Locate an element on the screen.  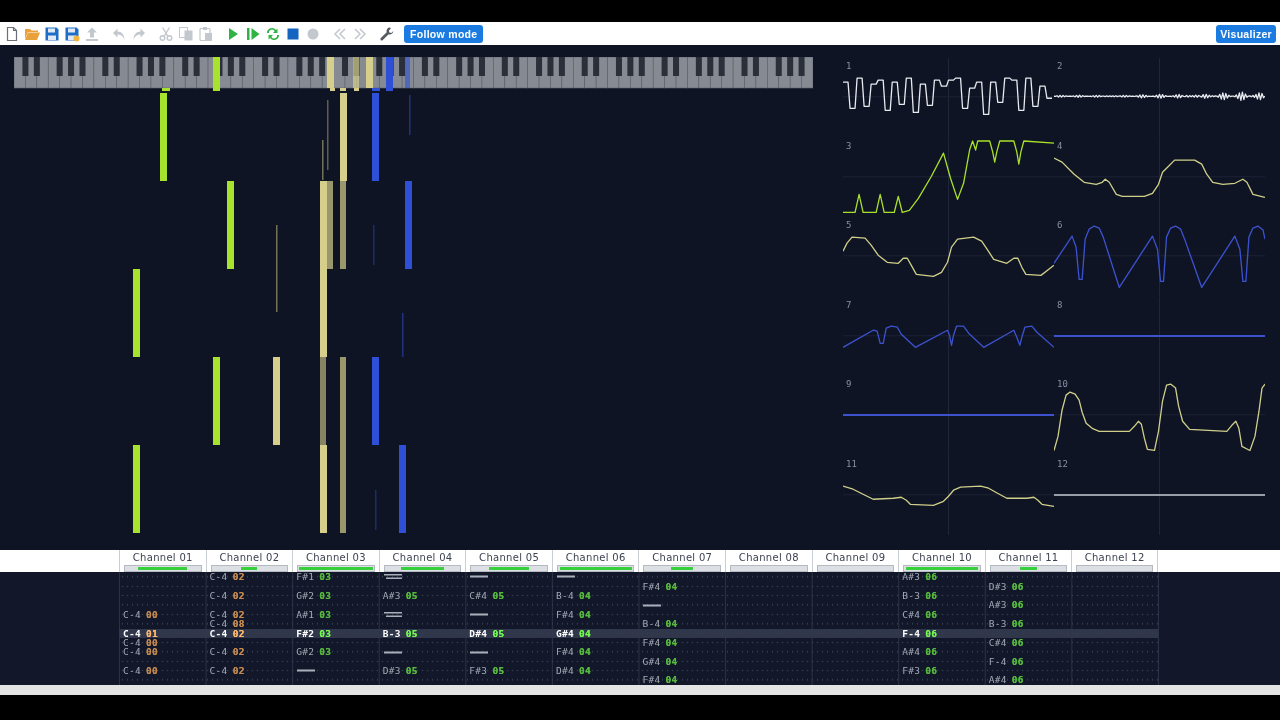
scope-number: 10 is located at coordinates (1062, 384).